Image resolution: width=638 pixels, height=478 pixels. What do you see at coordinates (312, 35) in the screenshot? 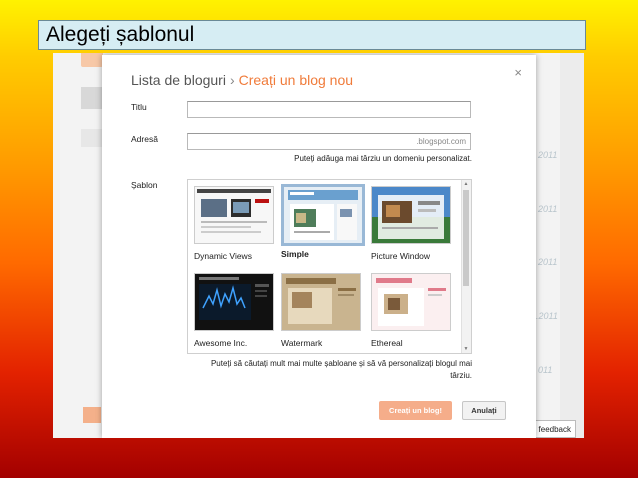
I see `slide-title: Alegeți șablonul` at bounding box center [312, 35].